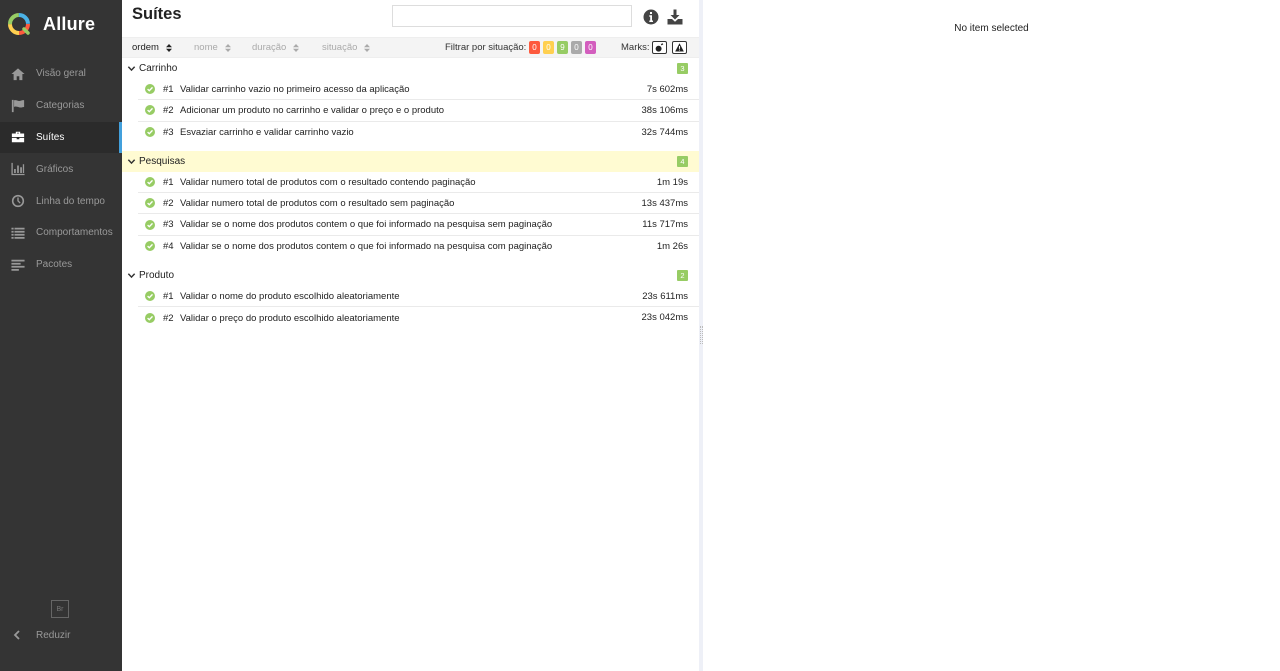  I want to click on clock-icon, so click(18, 201).